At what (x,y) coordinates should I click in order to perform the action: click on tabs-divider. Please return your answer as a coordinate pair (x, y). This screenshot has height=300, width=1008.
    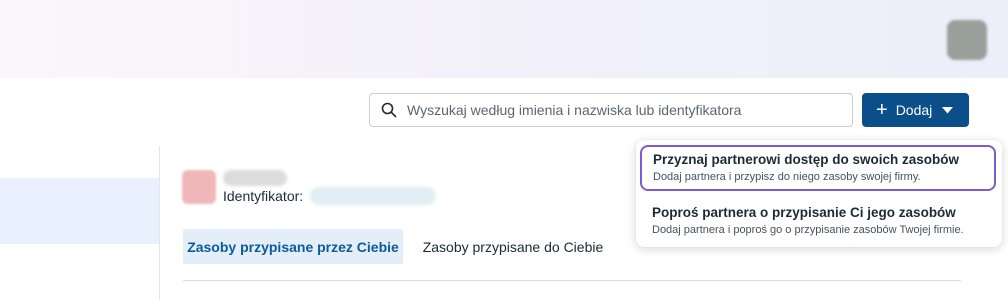
    Looking at the image, I should click on (572, 280).